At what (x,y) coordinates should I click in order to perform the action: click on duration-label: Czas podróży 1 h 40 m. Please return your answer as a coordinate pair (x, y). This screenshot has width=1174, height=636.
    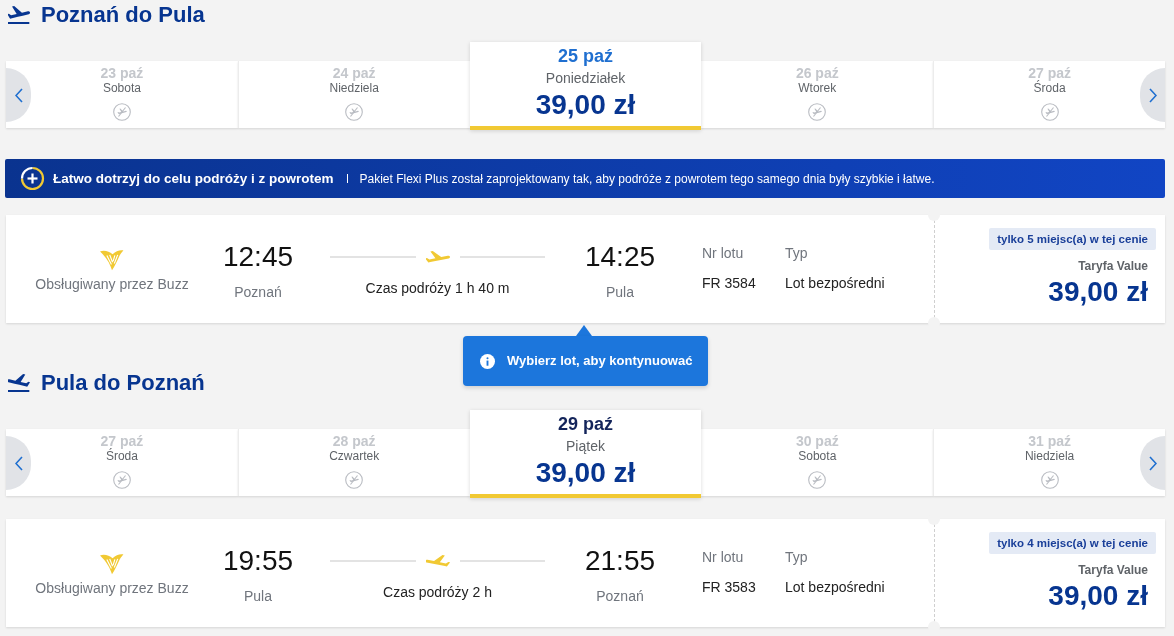
    Looking at the image, I should click on (437, 288).